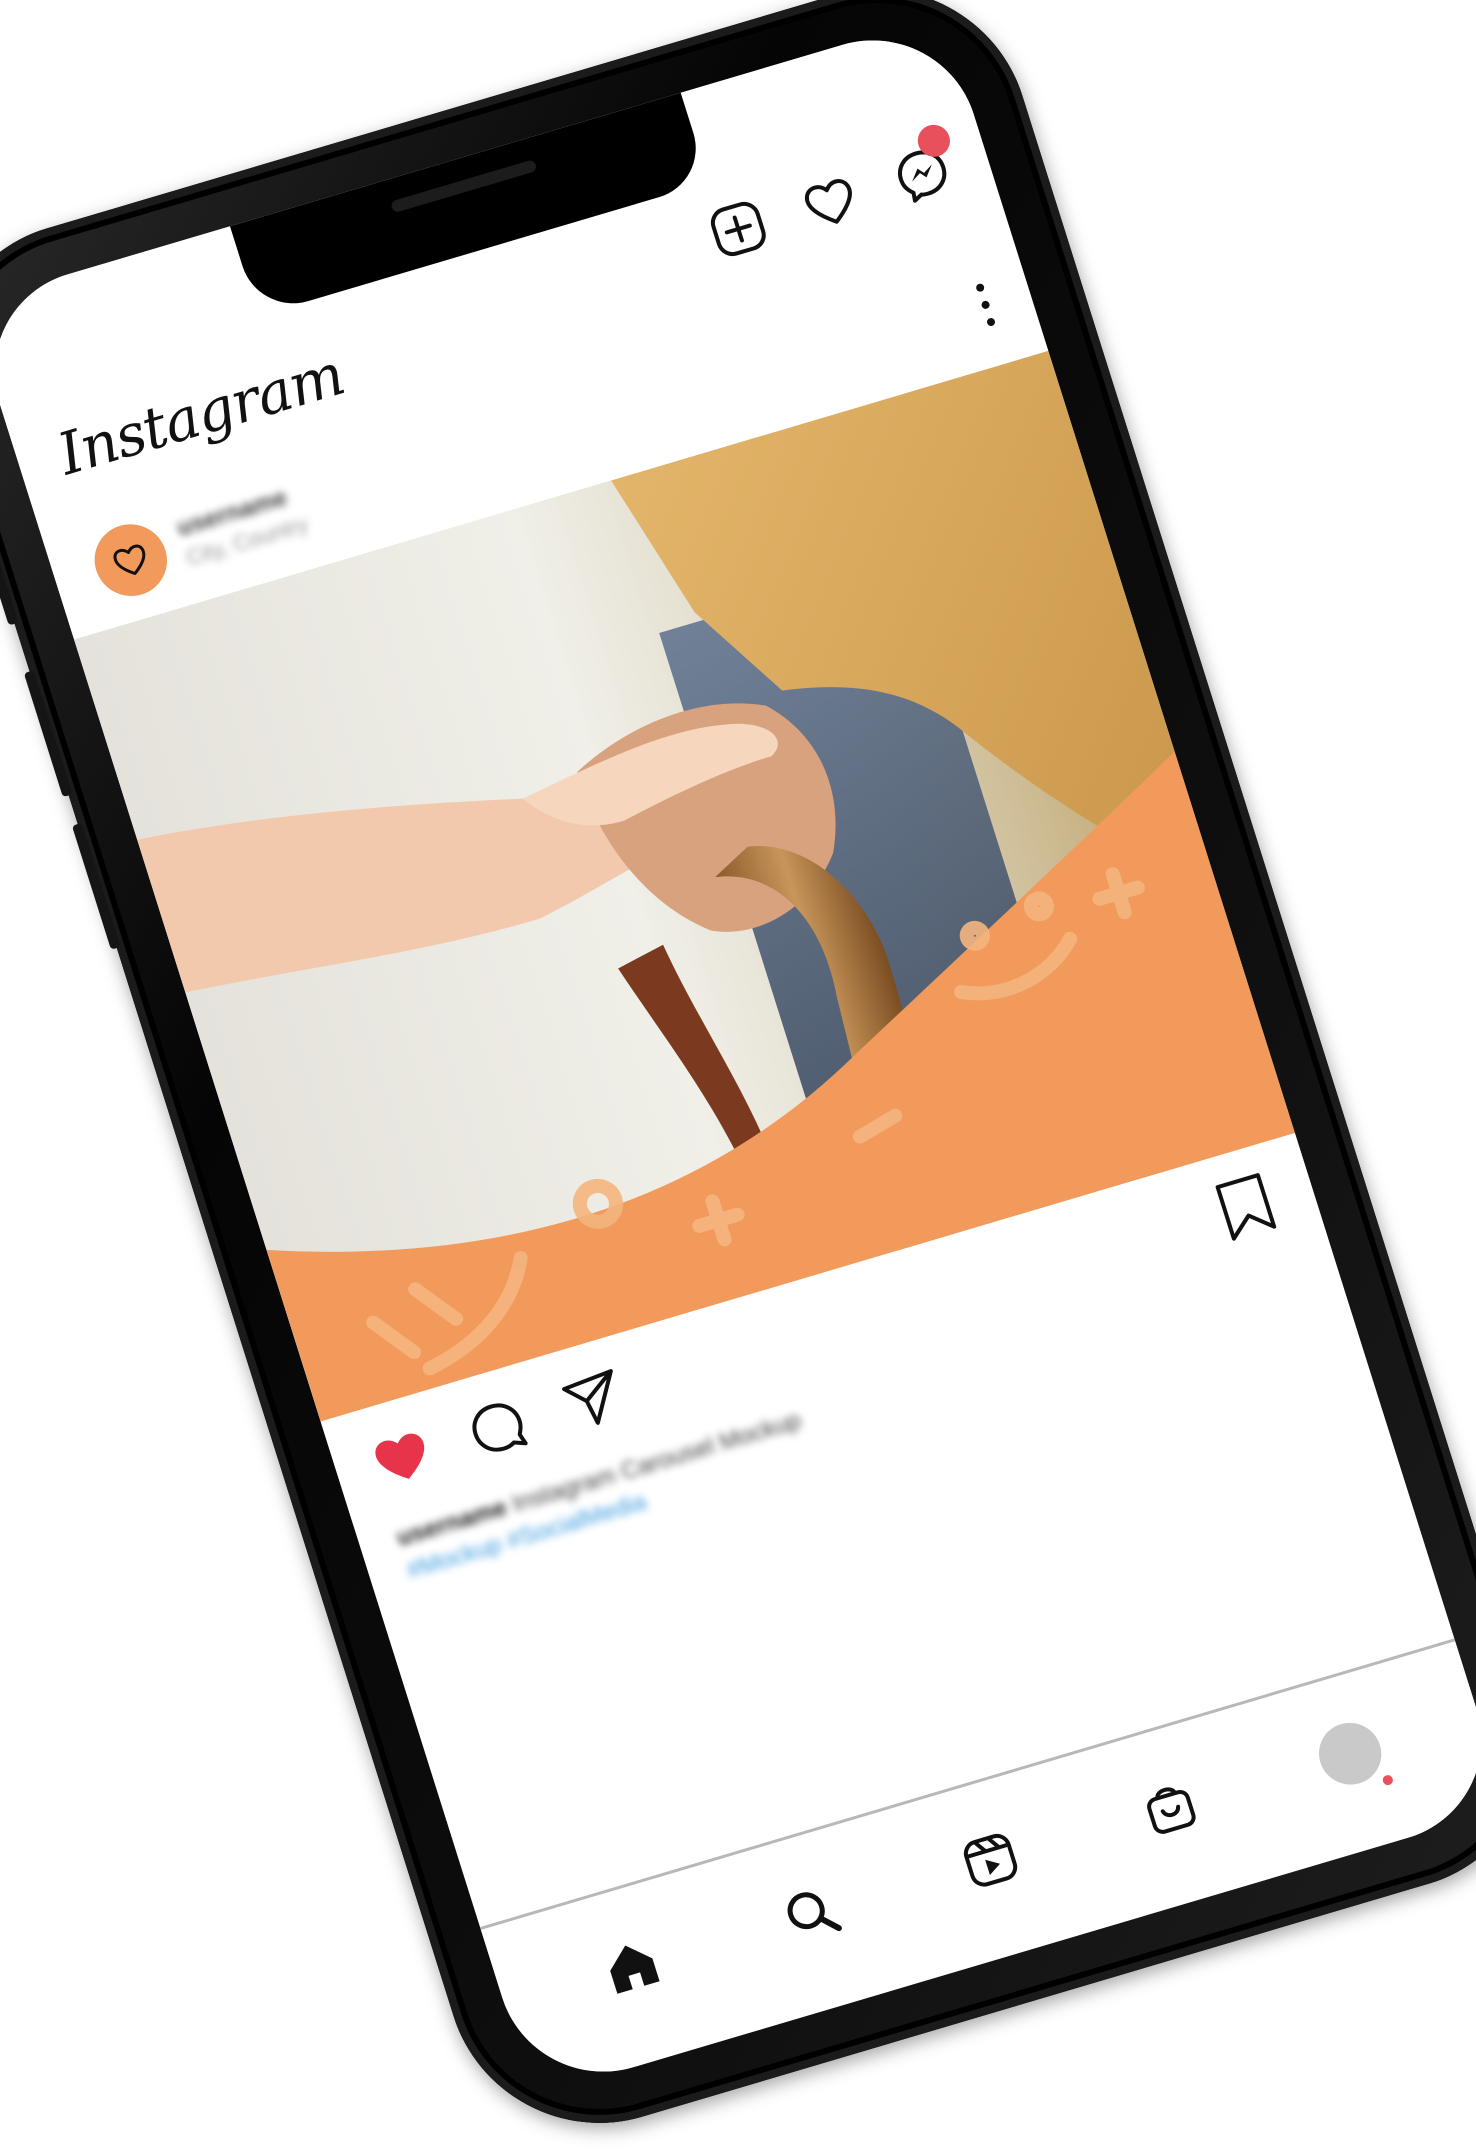 The image size is (1476, 2153). Describe the element at coordinates (1352, 1753) in the screenshot. I see `profile-avatar` at that location.